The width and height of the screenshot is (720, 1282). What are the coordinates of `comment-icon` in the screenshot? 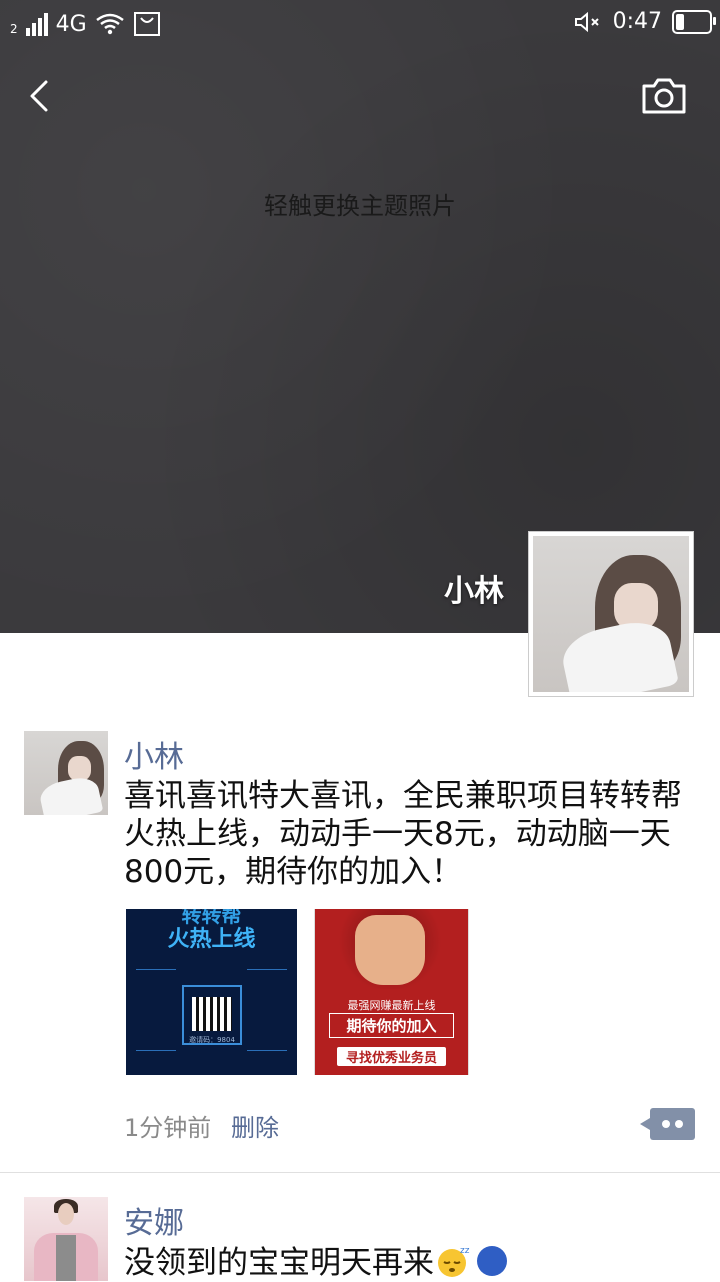 It's located at (667, 1124).